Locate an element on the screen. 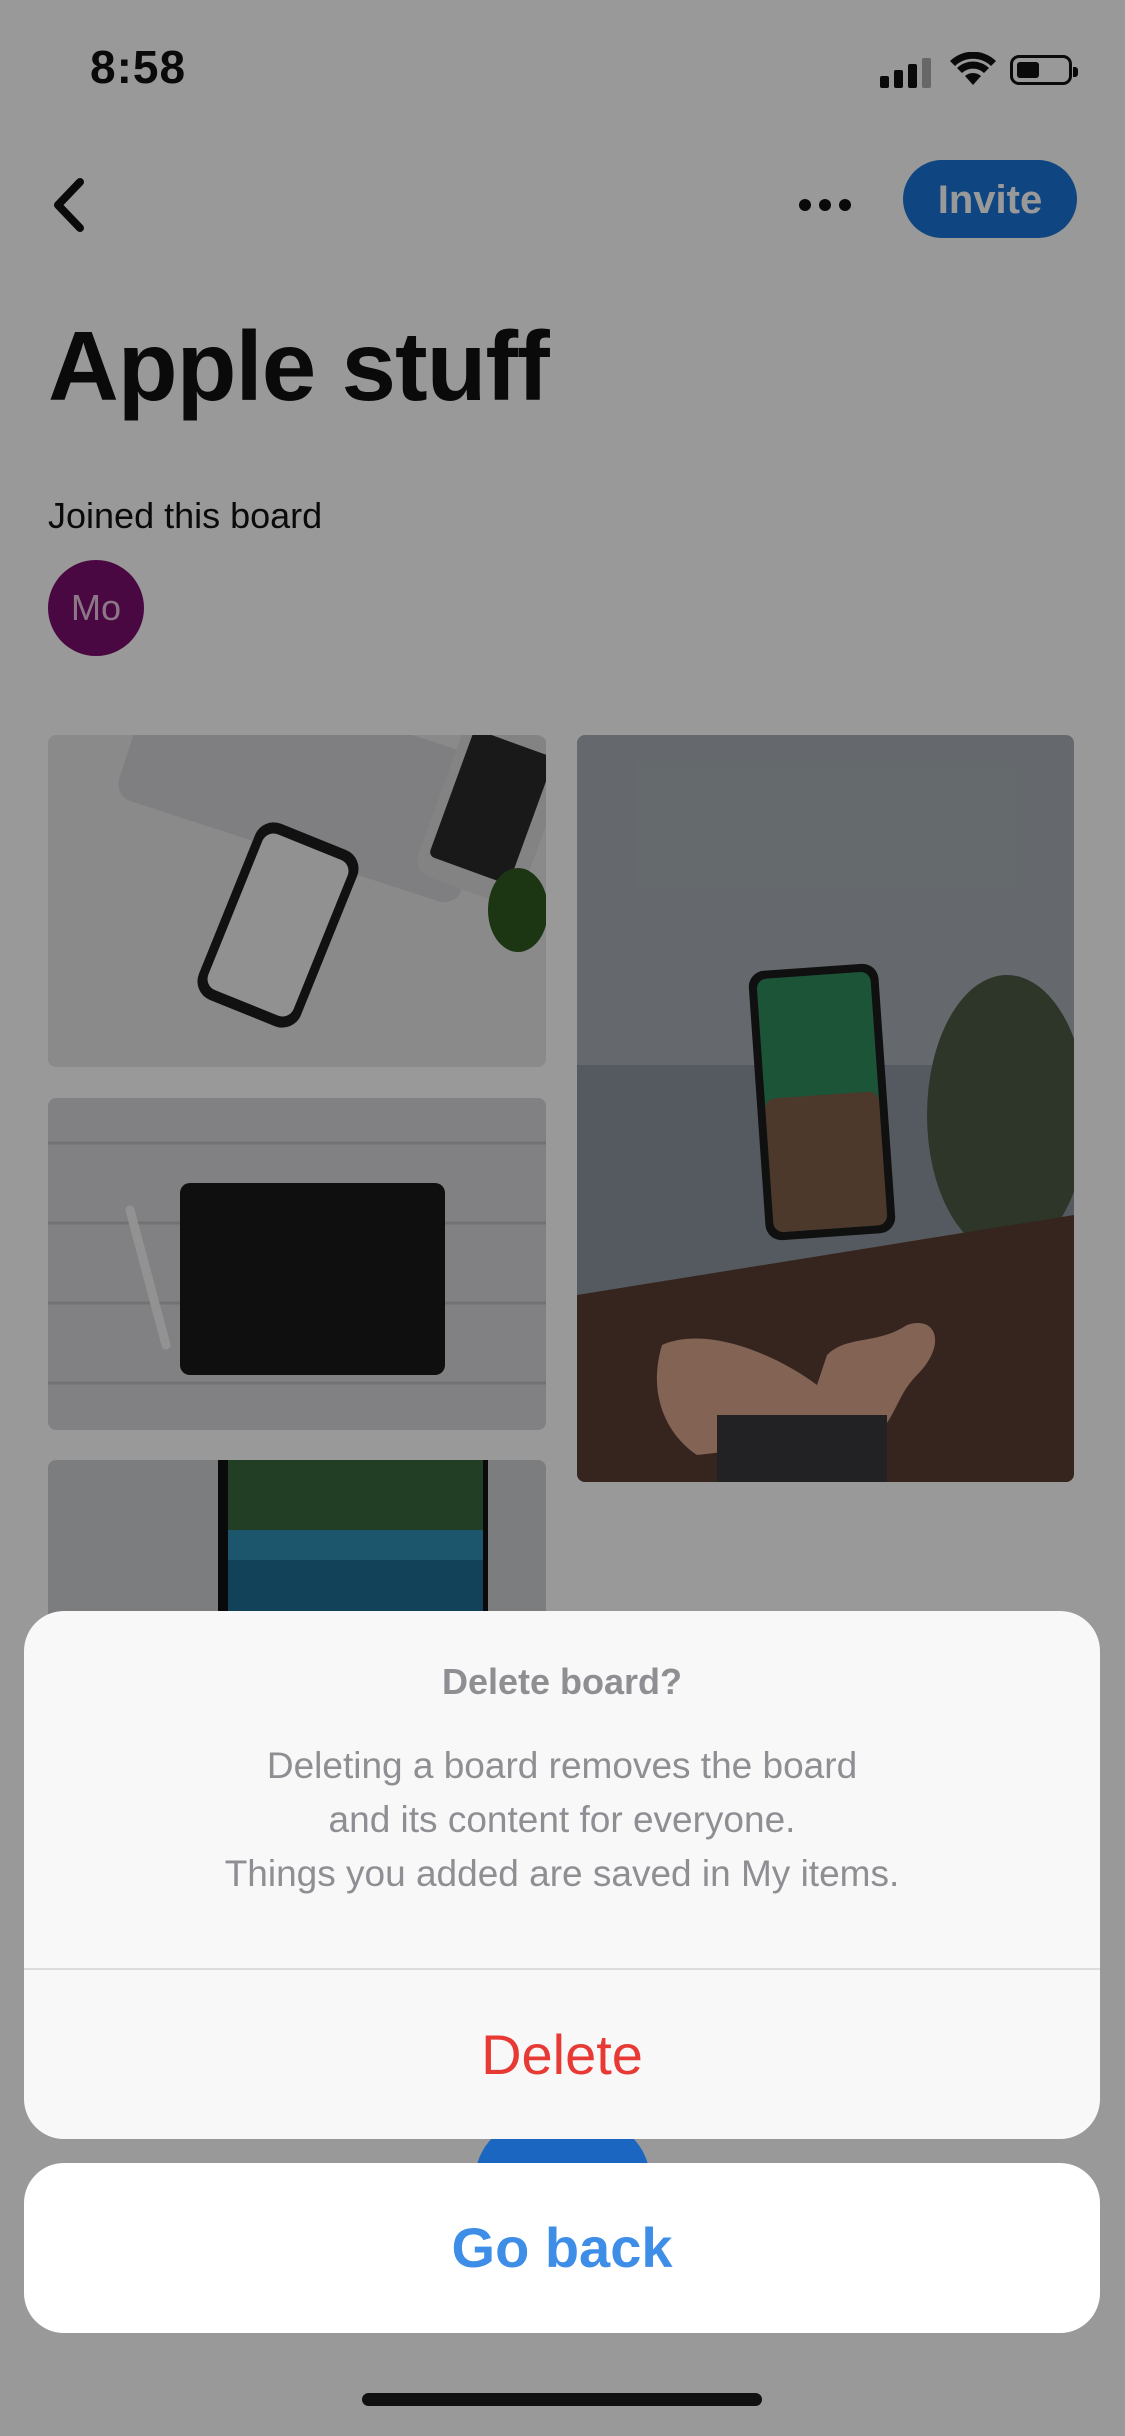 The image size is (1125, 2436). action-sheet-message-line: Deleting a board removes the board is located at coordinates (562, 1765).